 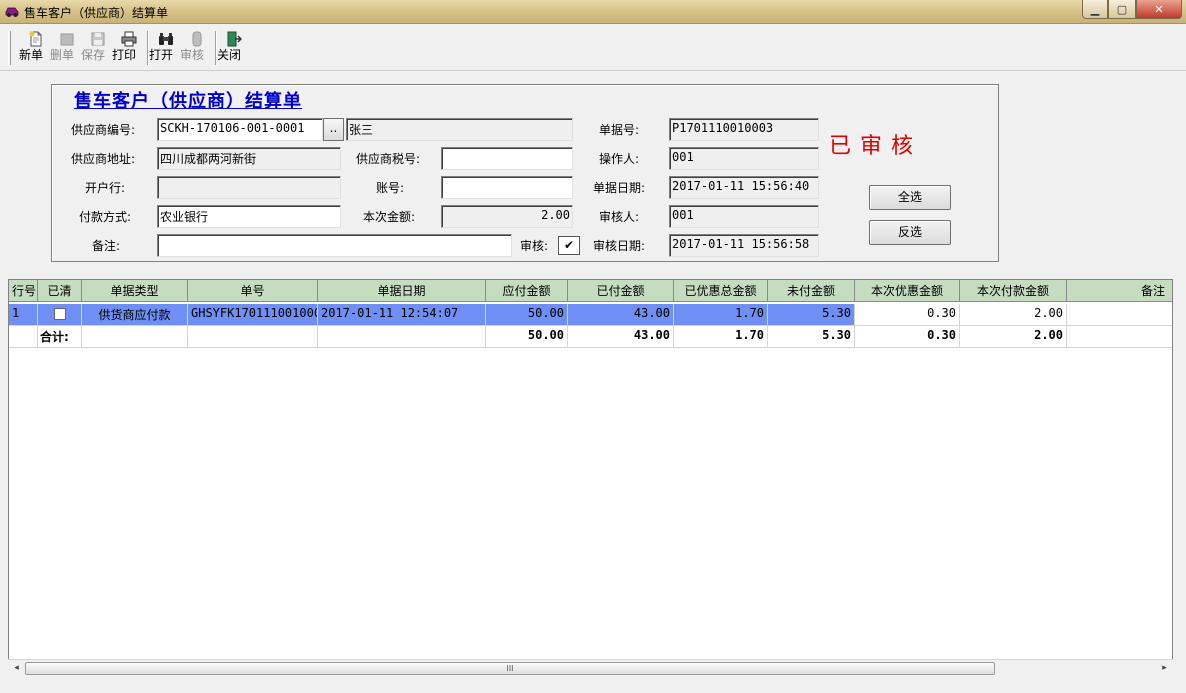 What do you see at coordinates (744, 187) in the screenshot?
I see `doc-date-field: 2017-01-11 15:56:40` at bounding box center [744, 187].